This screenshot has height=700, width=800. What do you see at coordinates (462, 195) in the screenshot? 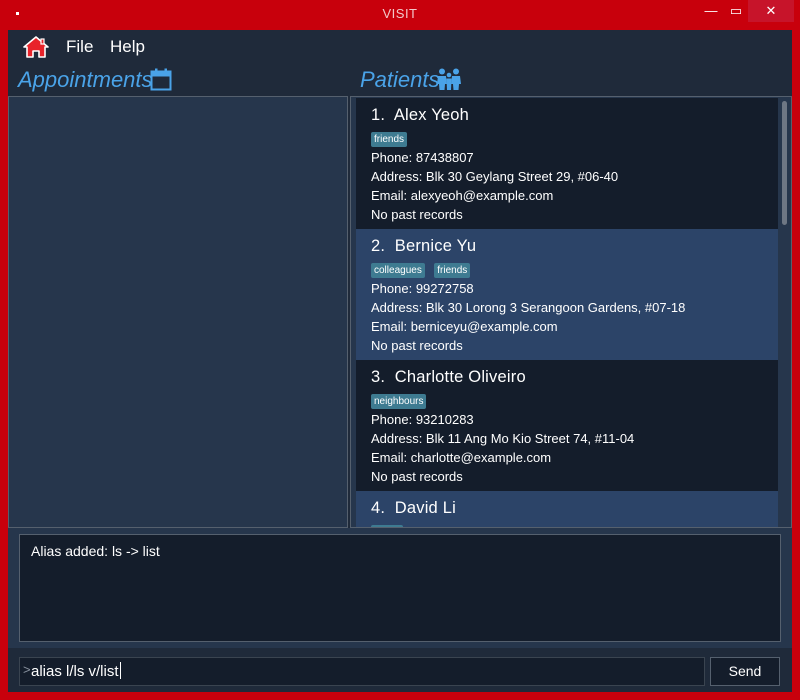
I see `patient-email: Email: alexyeoh@example.com` at bounding box center [462, 195].